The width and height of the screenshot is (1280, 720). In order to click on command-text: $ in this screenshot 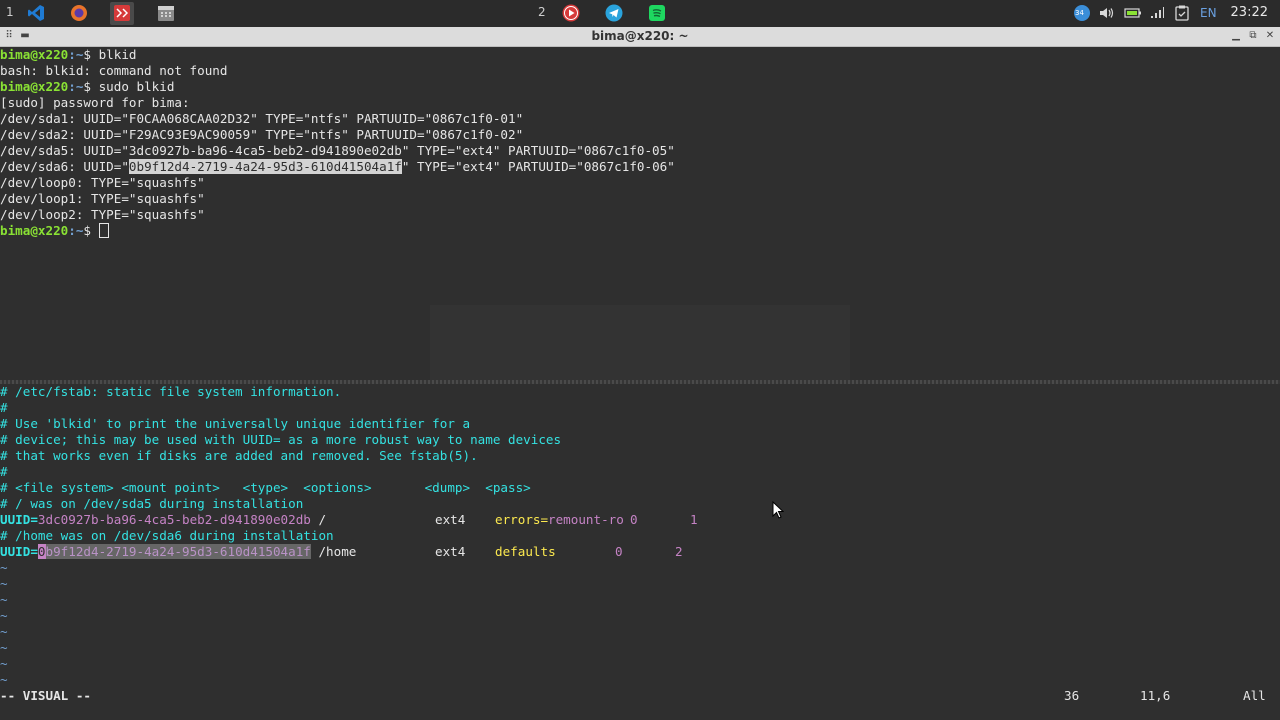, I will do `click(91, 230)`.